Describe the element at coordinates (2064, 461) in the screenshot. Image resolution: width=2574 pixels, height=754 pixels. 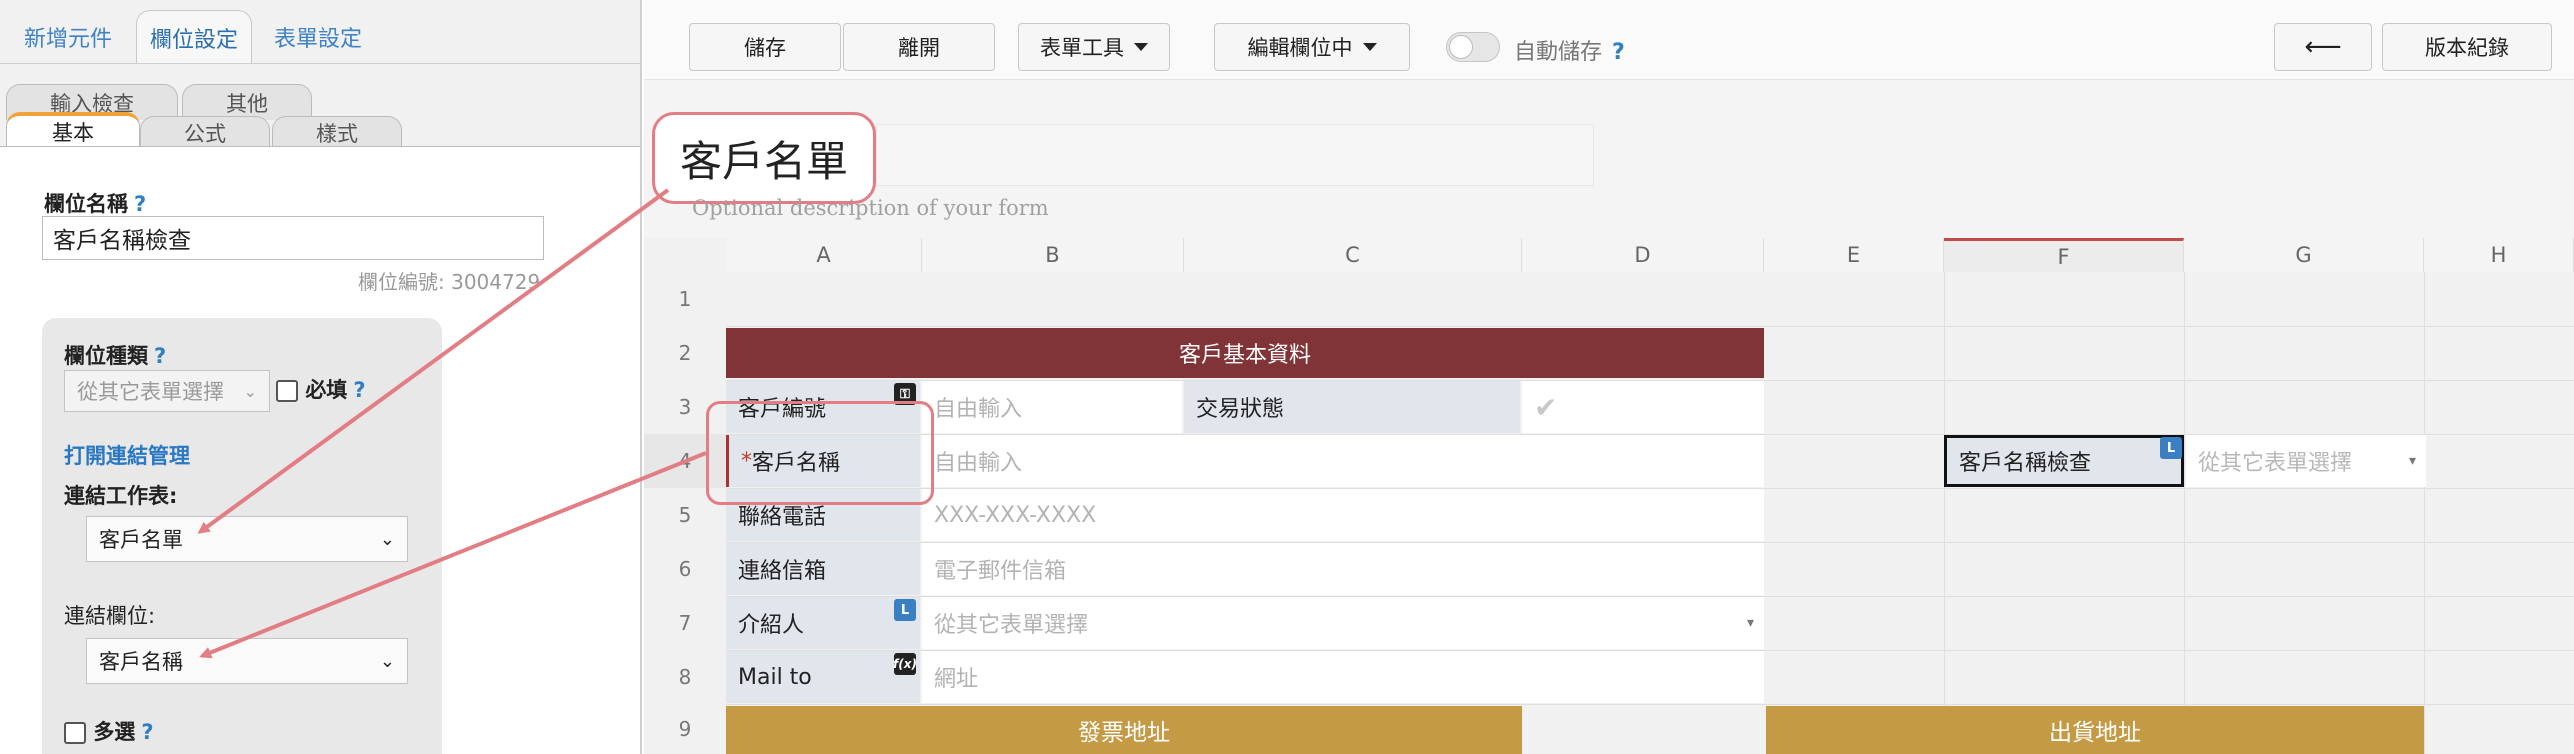
I see `customer-name-check-cell: 客戶名稱檢查` at that location.